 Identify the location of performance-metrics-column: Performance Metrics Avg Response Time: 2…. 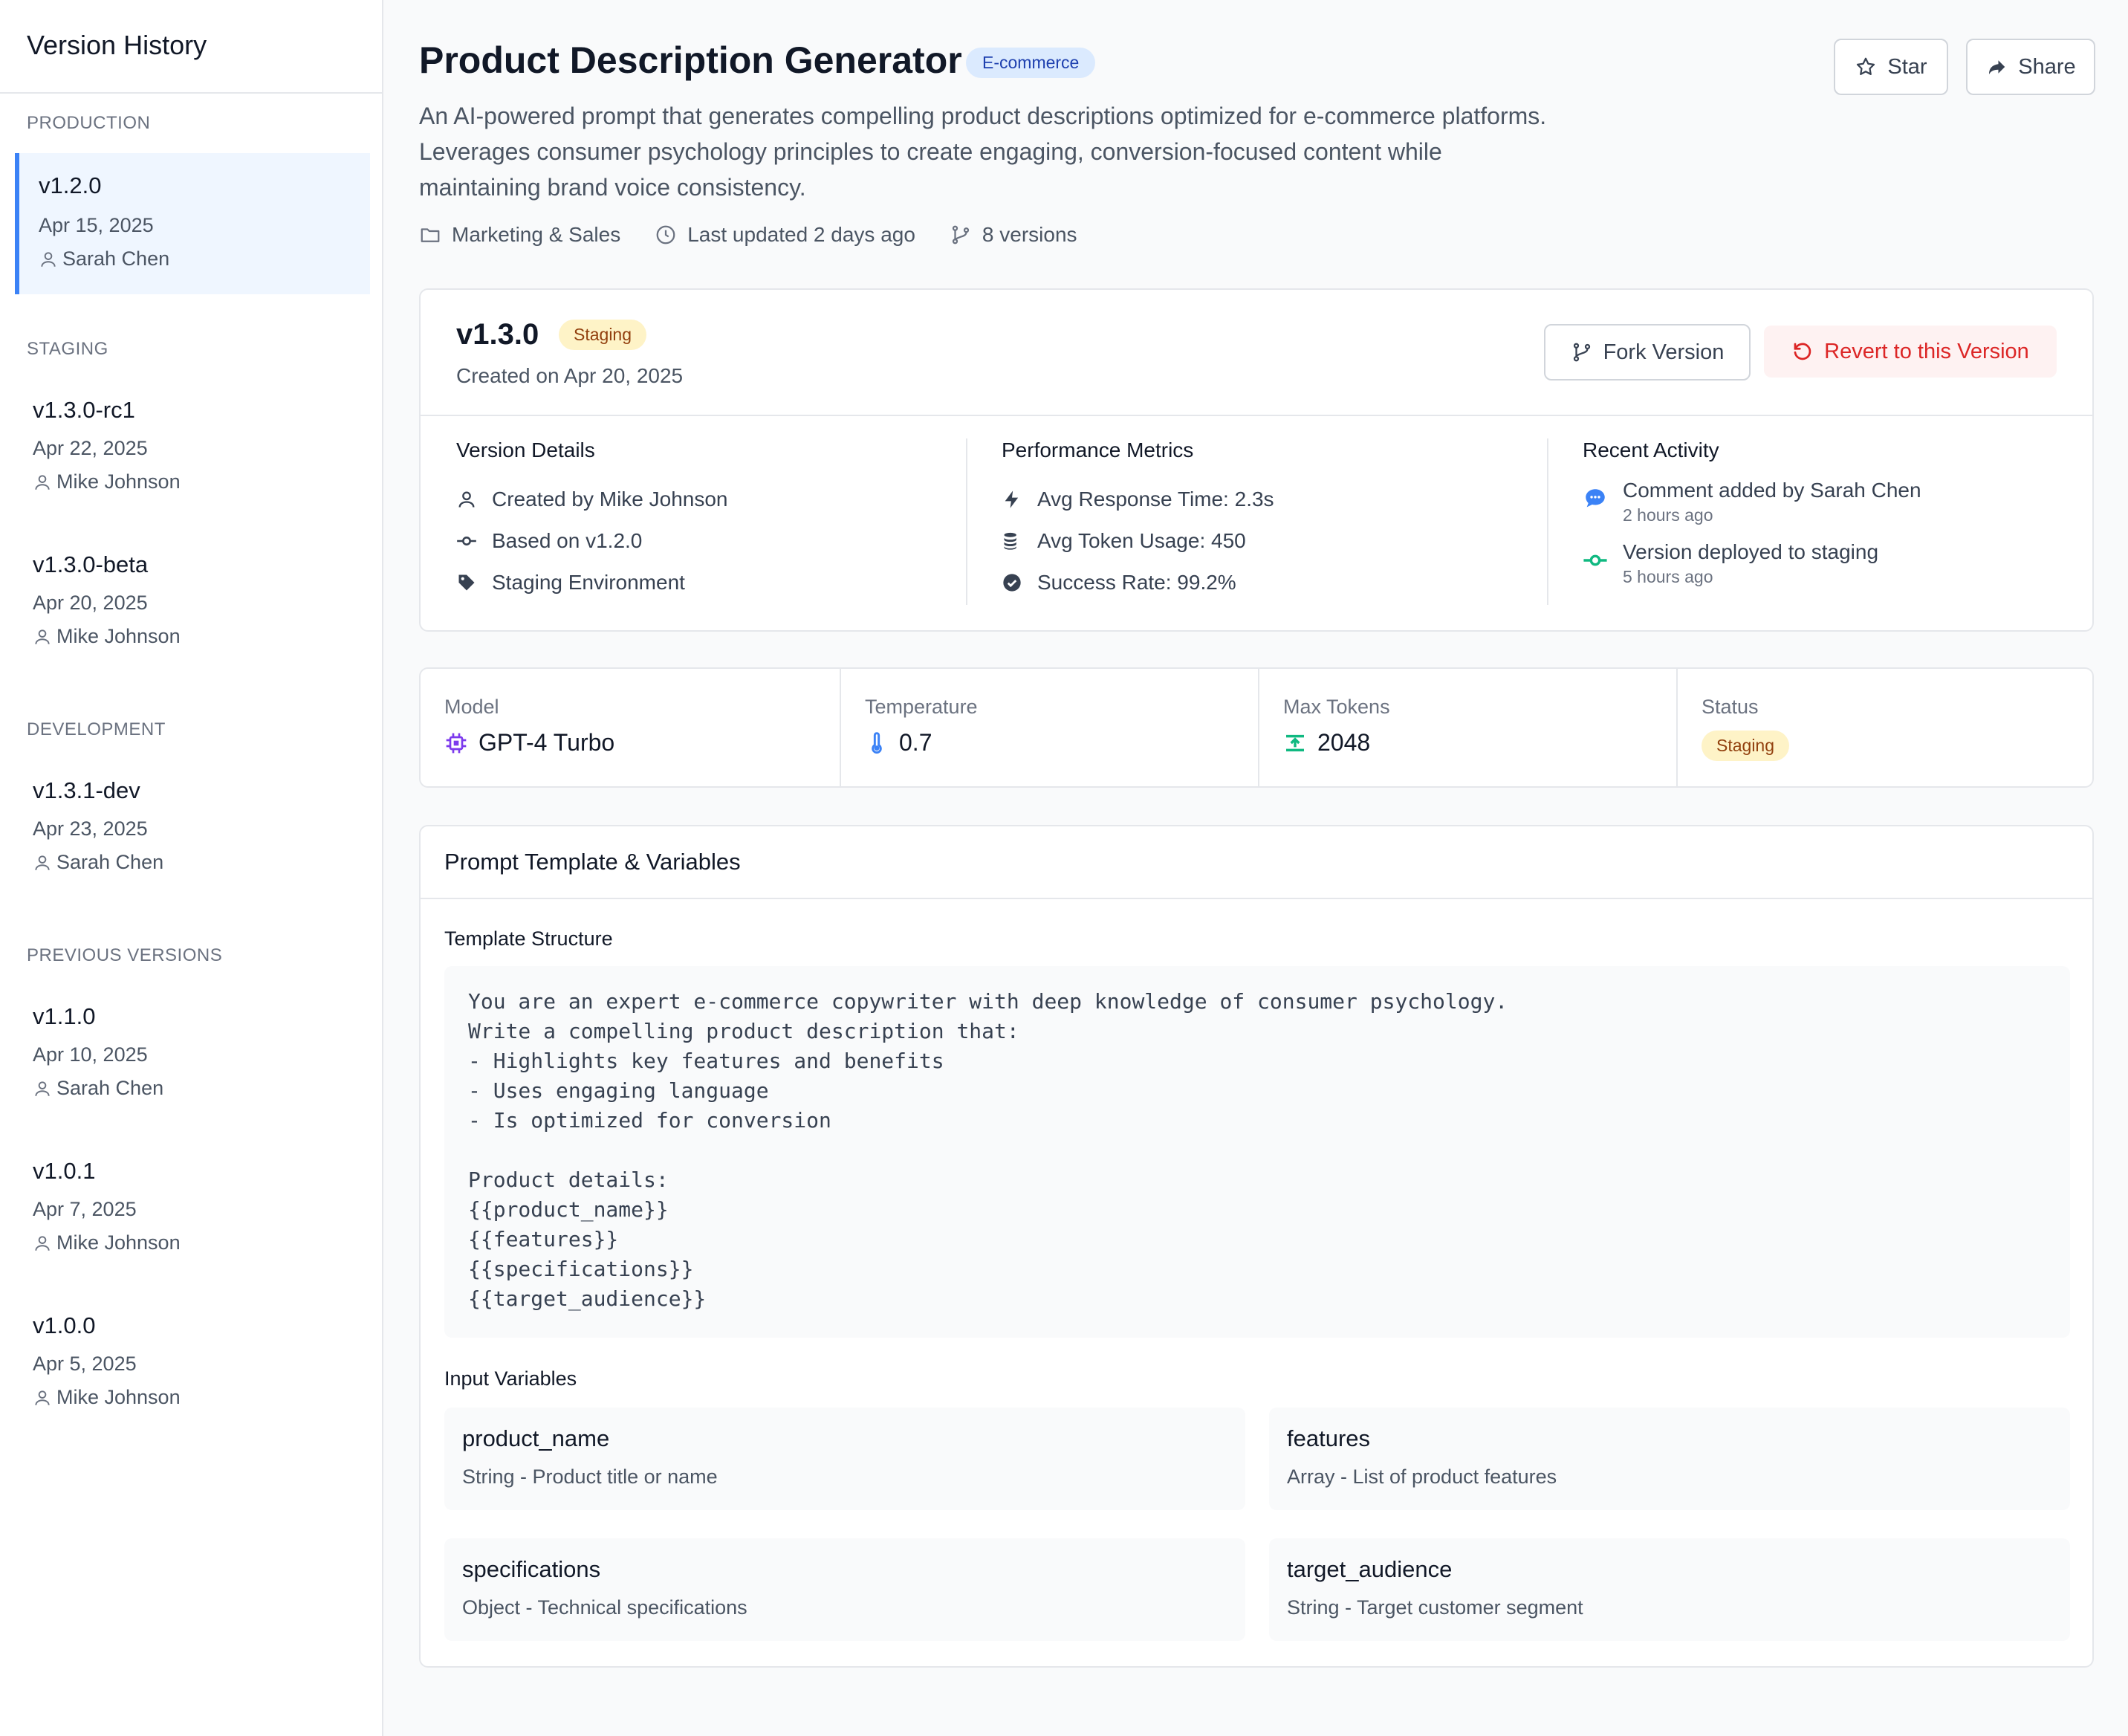
(1138, 520).